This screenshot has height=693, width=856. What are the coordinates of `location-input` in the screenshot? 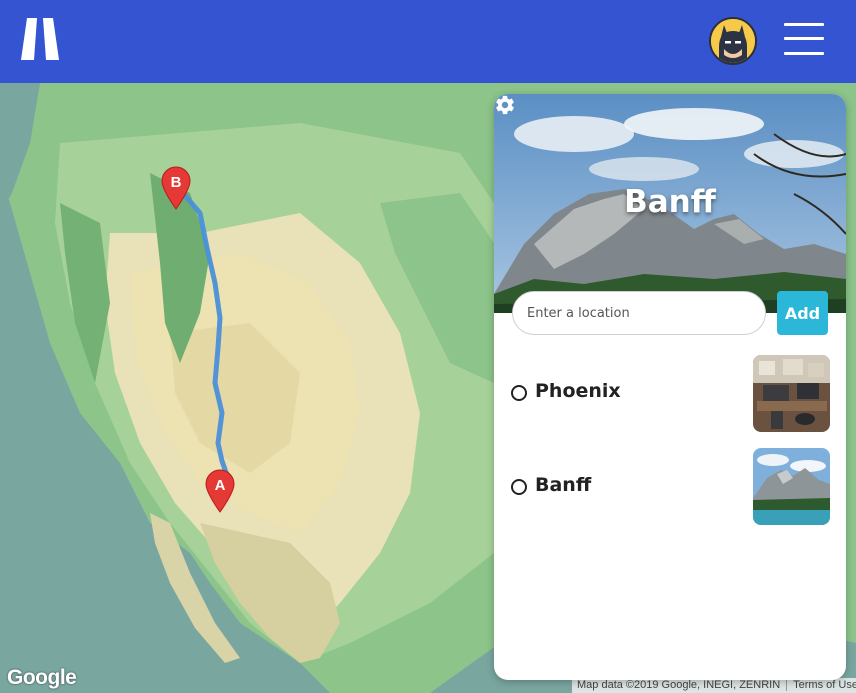 It's located at (639, 313).